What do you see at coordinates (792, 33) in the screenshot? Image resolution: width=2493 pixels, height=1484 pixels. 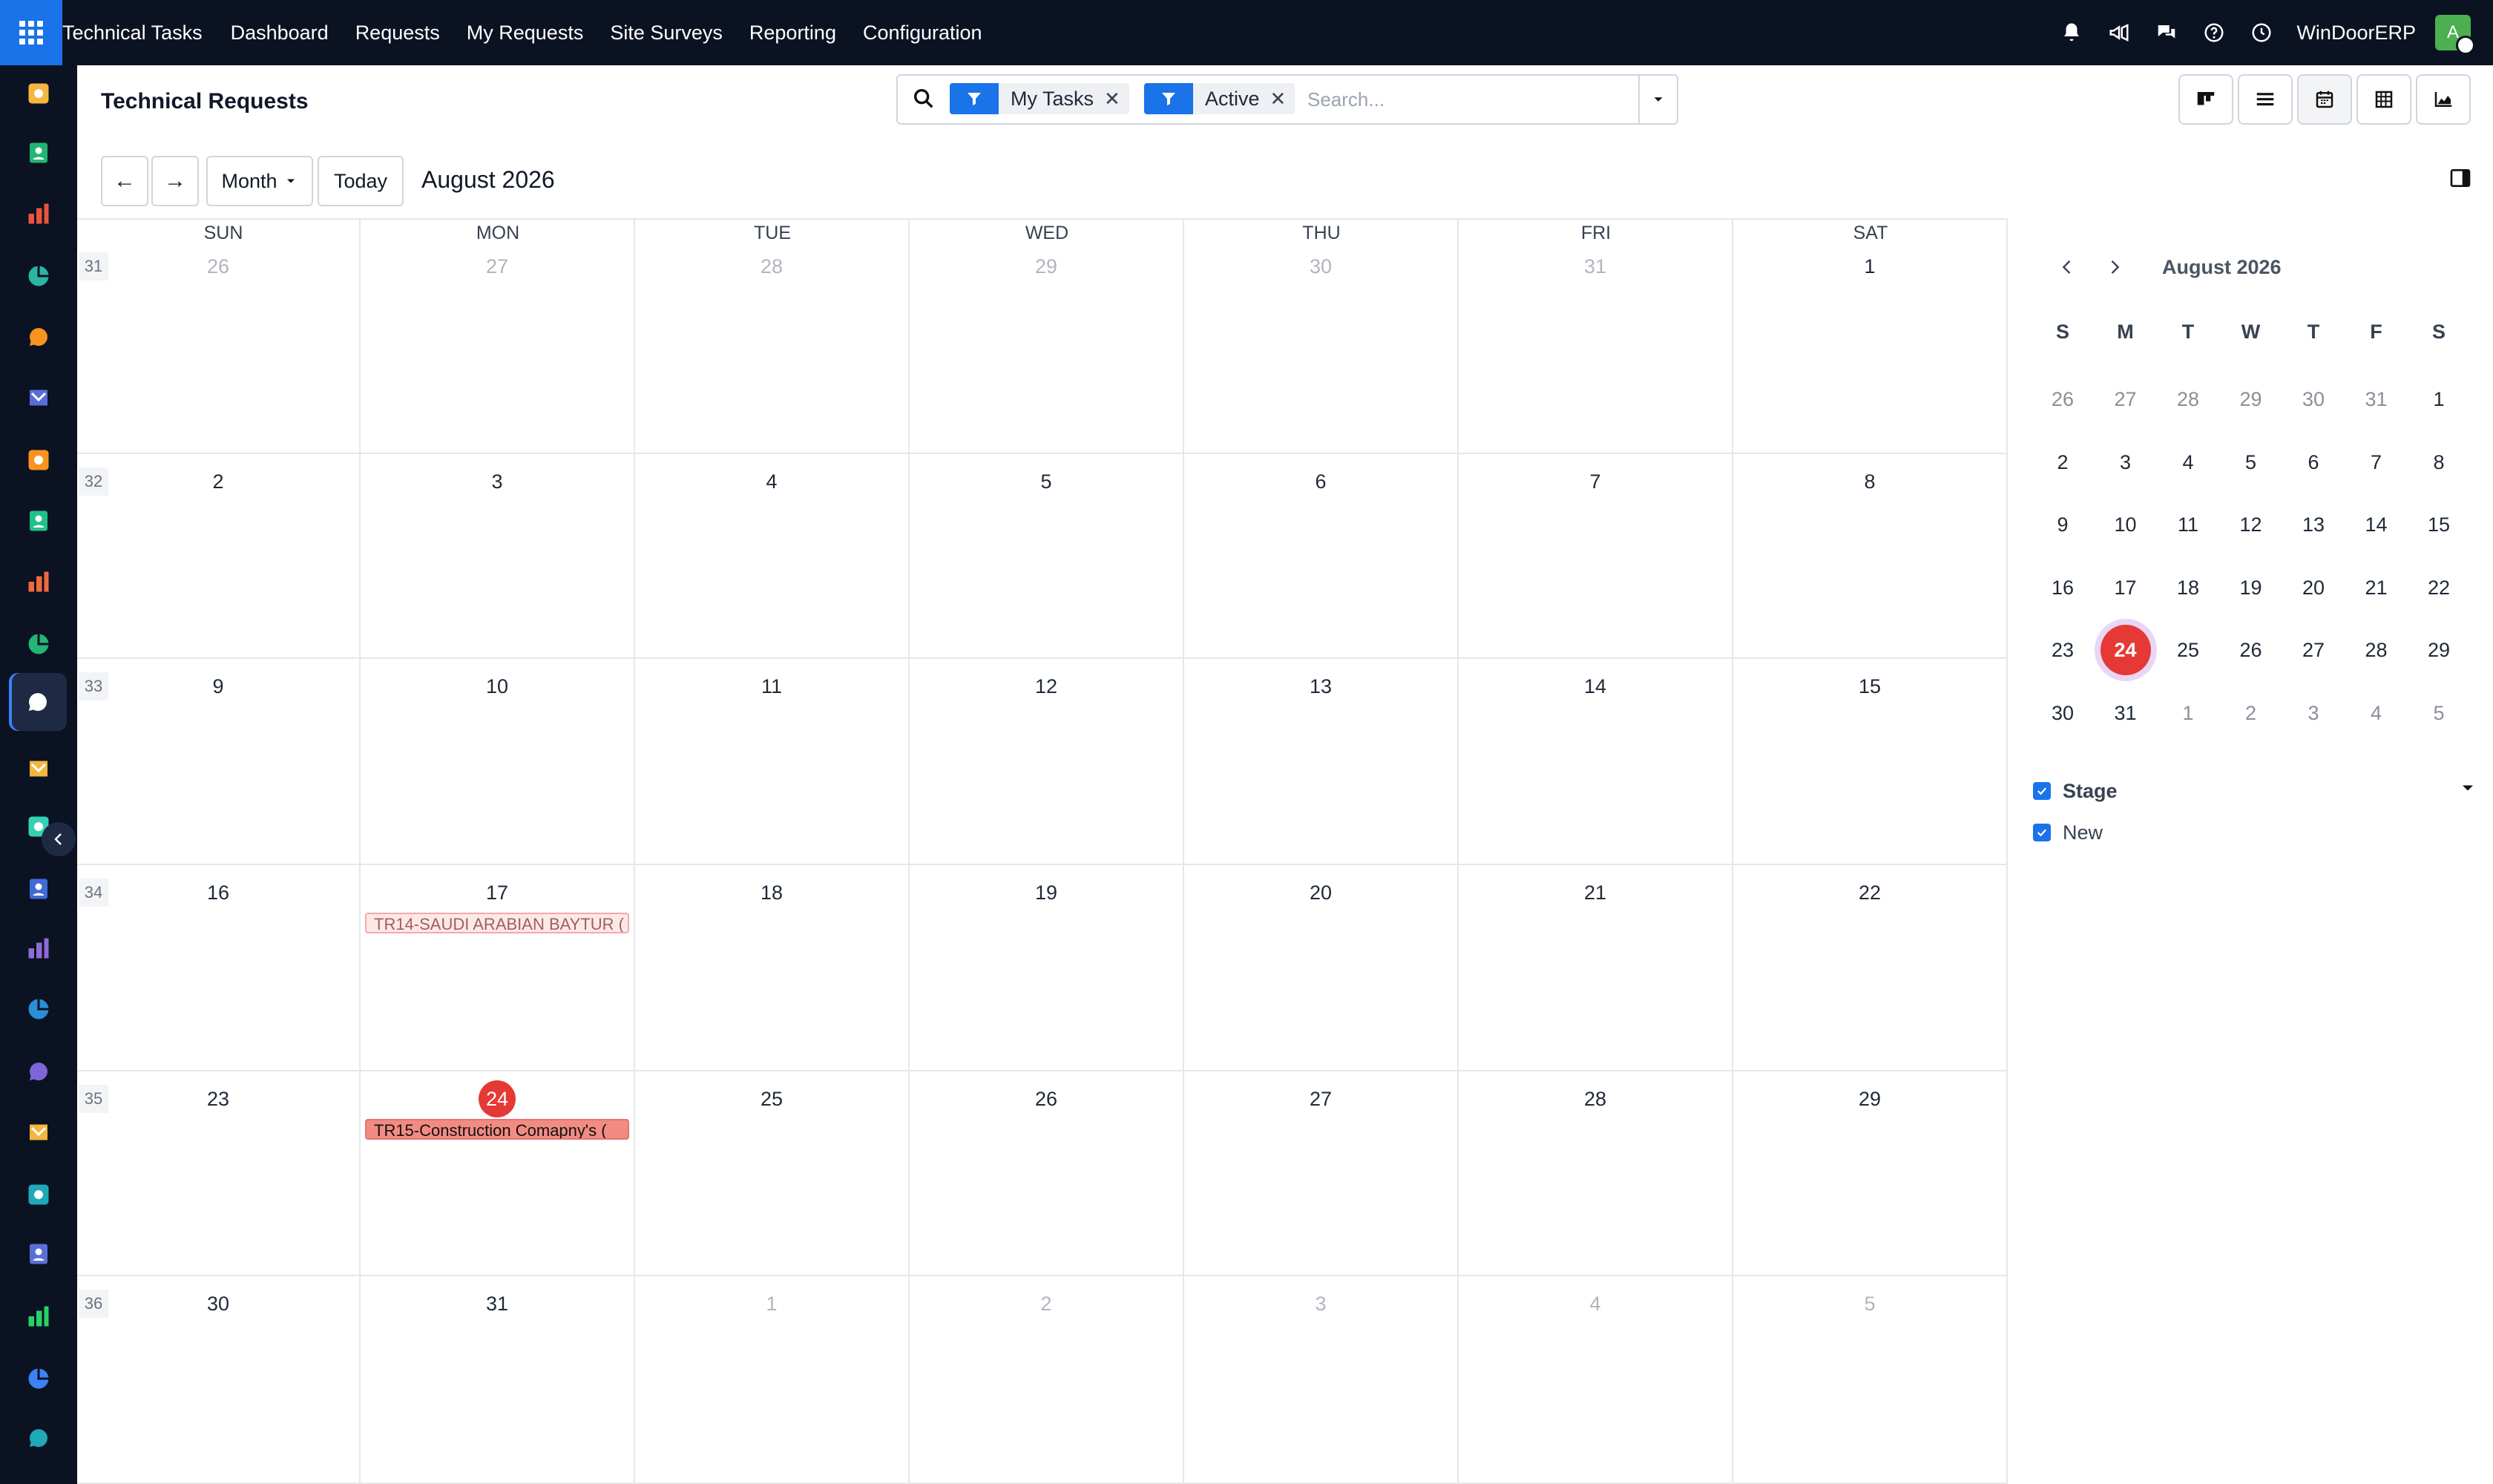 I see `menu-reporting: Reporting` at bounding box center [792, 33].